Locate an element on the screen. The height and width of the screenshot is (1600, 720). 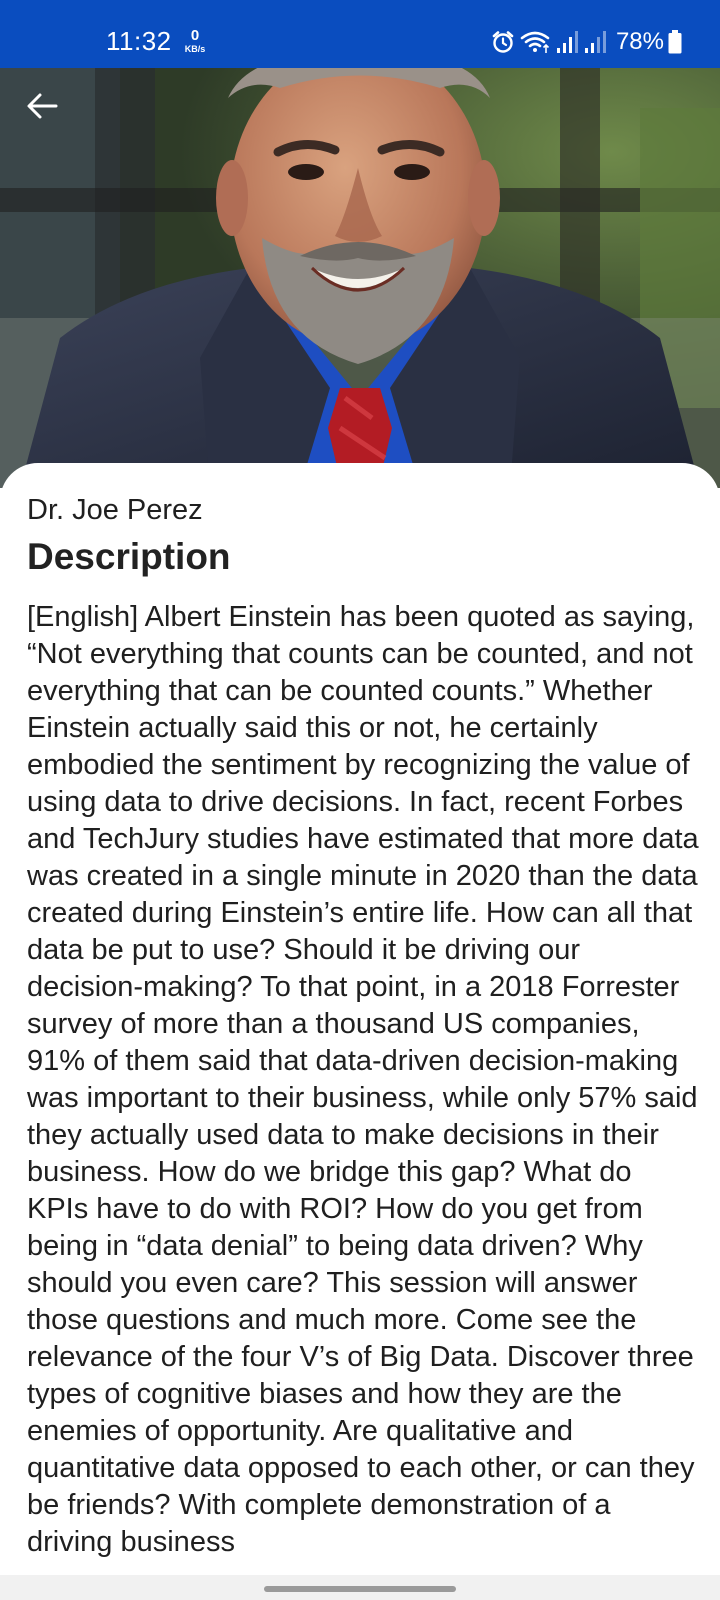
back-button is located at coordinates (42, 108).